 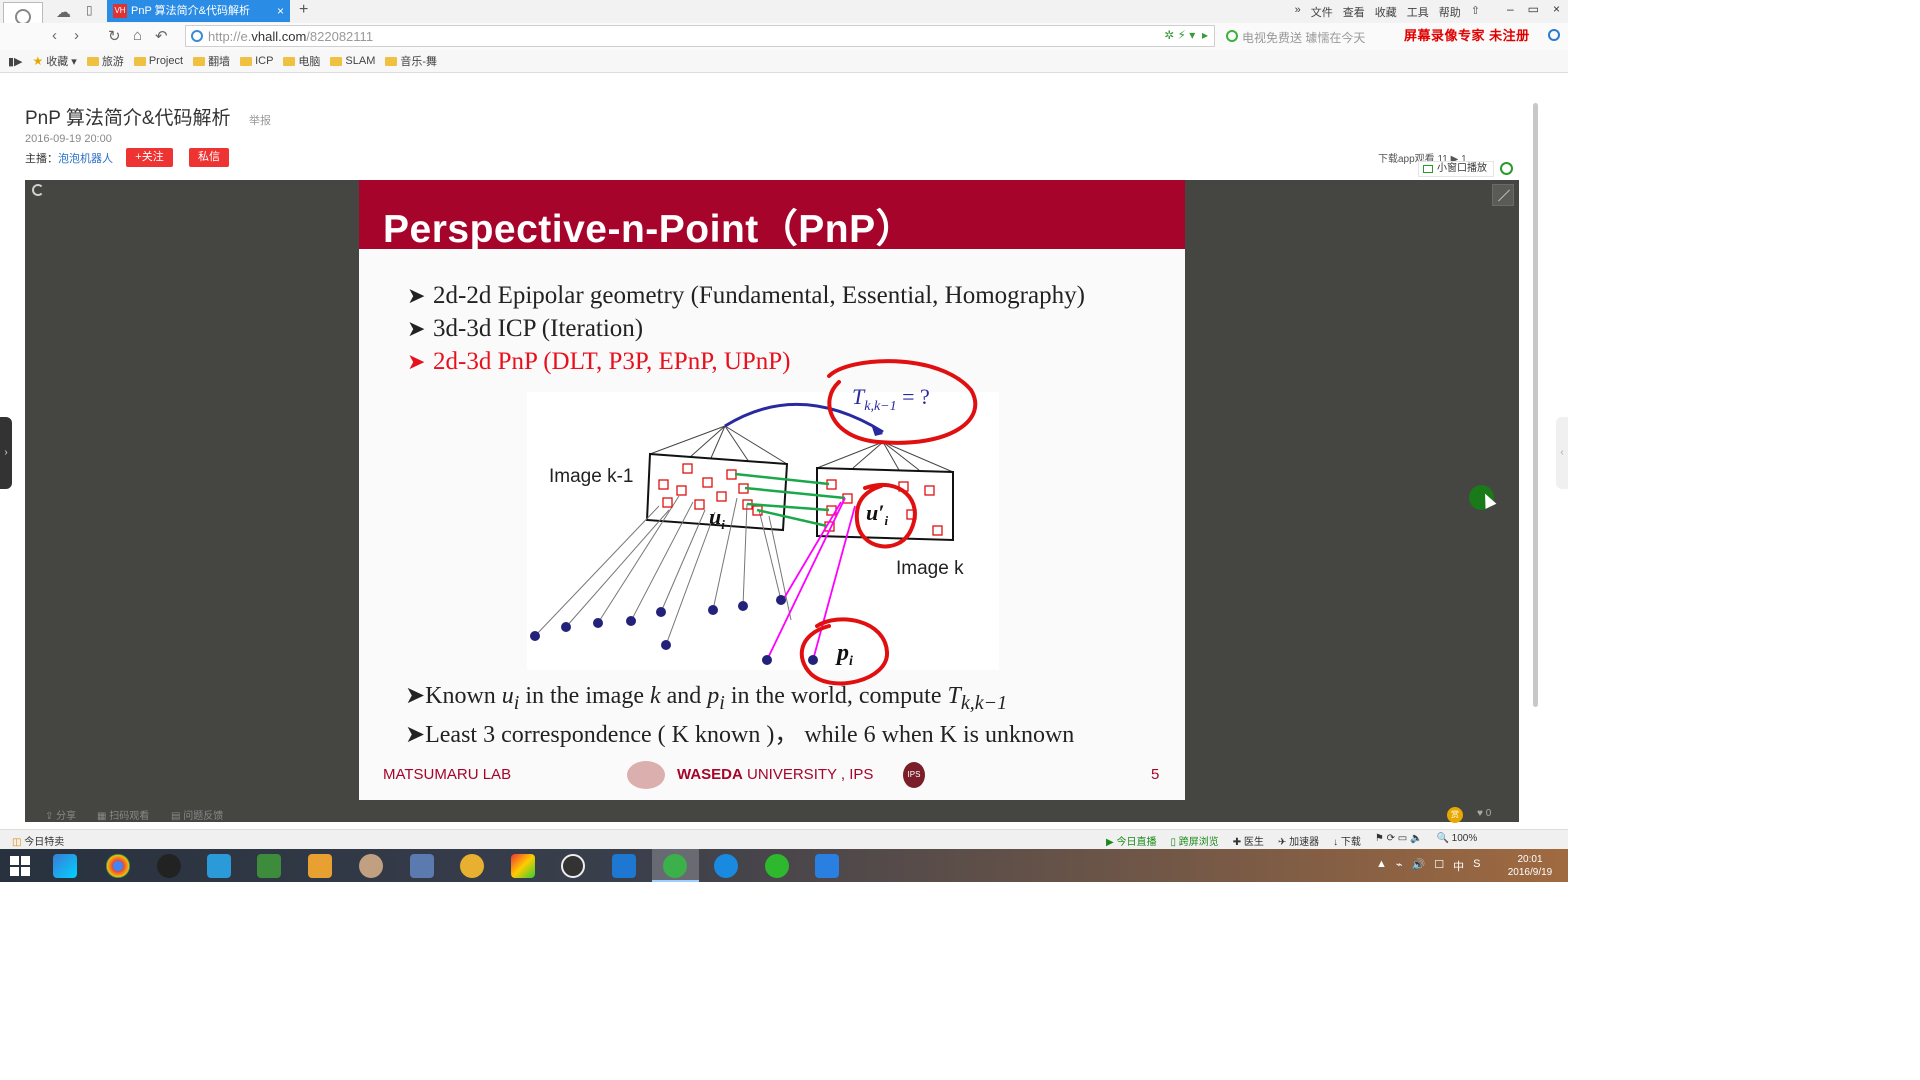 I want to click on top-menu: » 文件 查看 收藏 工具 帮助 ⇧, so click(x=1387, y=12).